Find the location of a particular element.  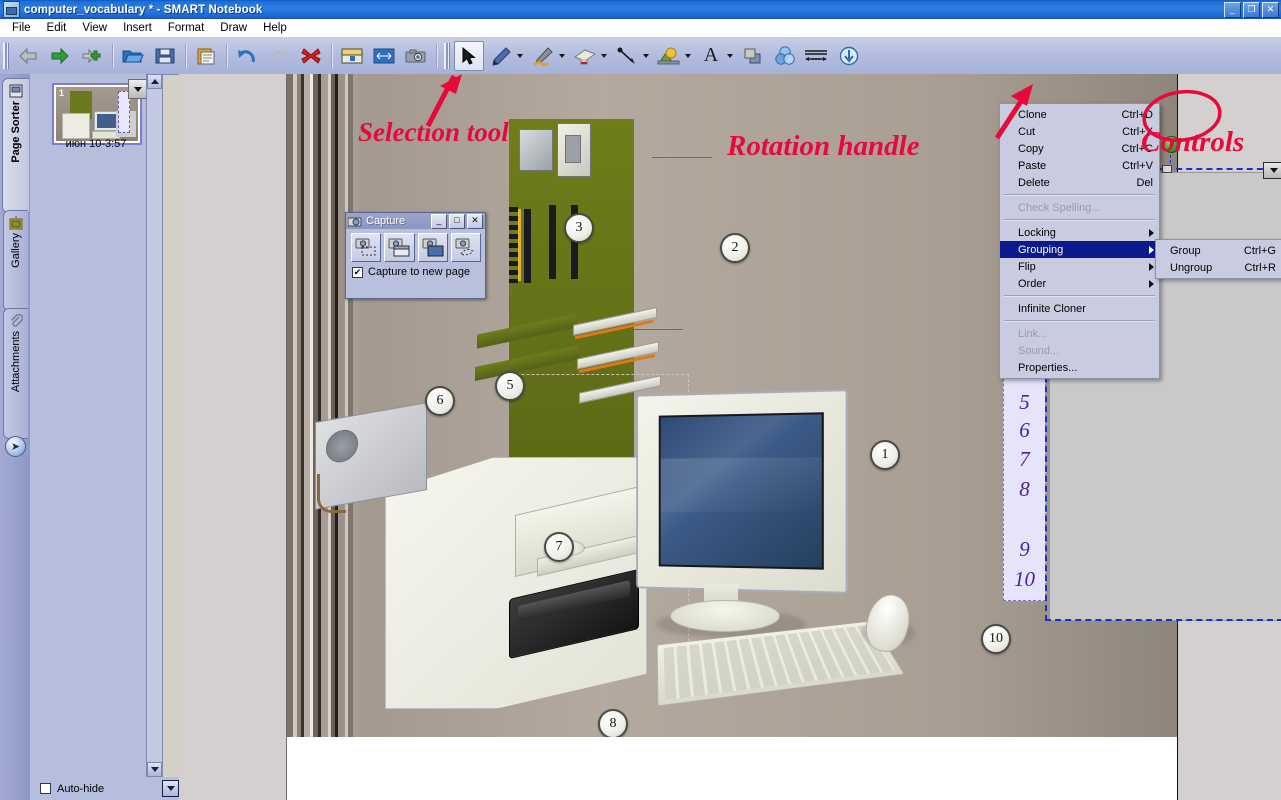

page-sorter-icon is located at coordinates (16, 91).